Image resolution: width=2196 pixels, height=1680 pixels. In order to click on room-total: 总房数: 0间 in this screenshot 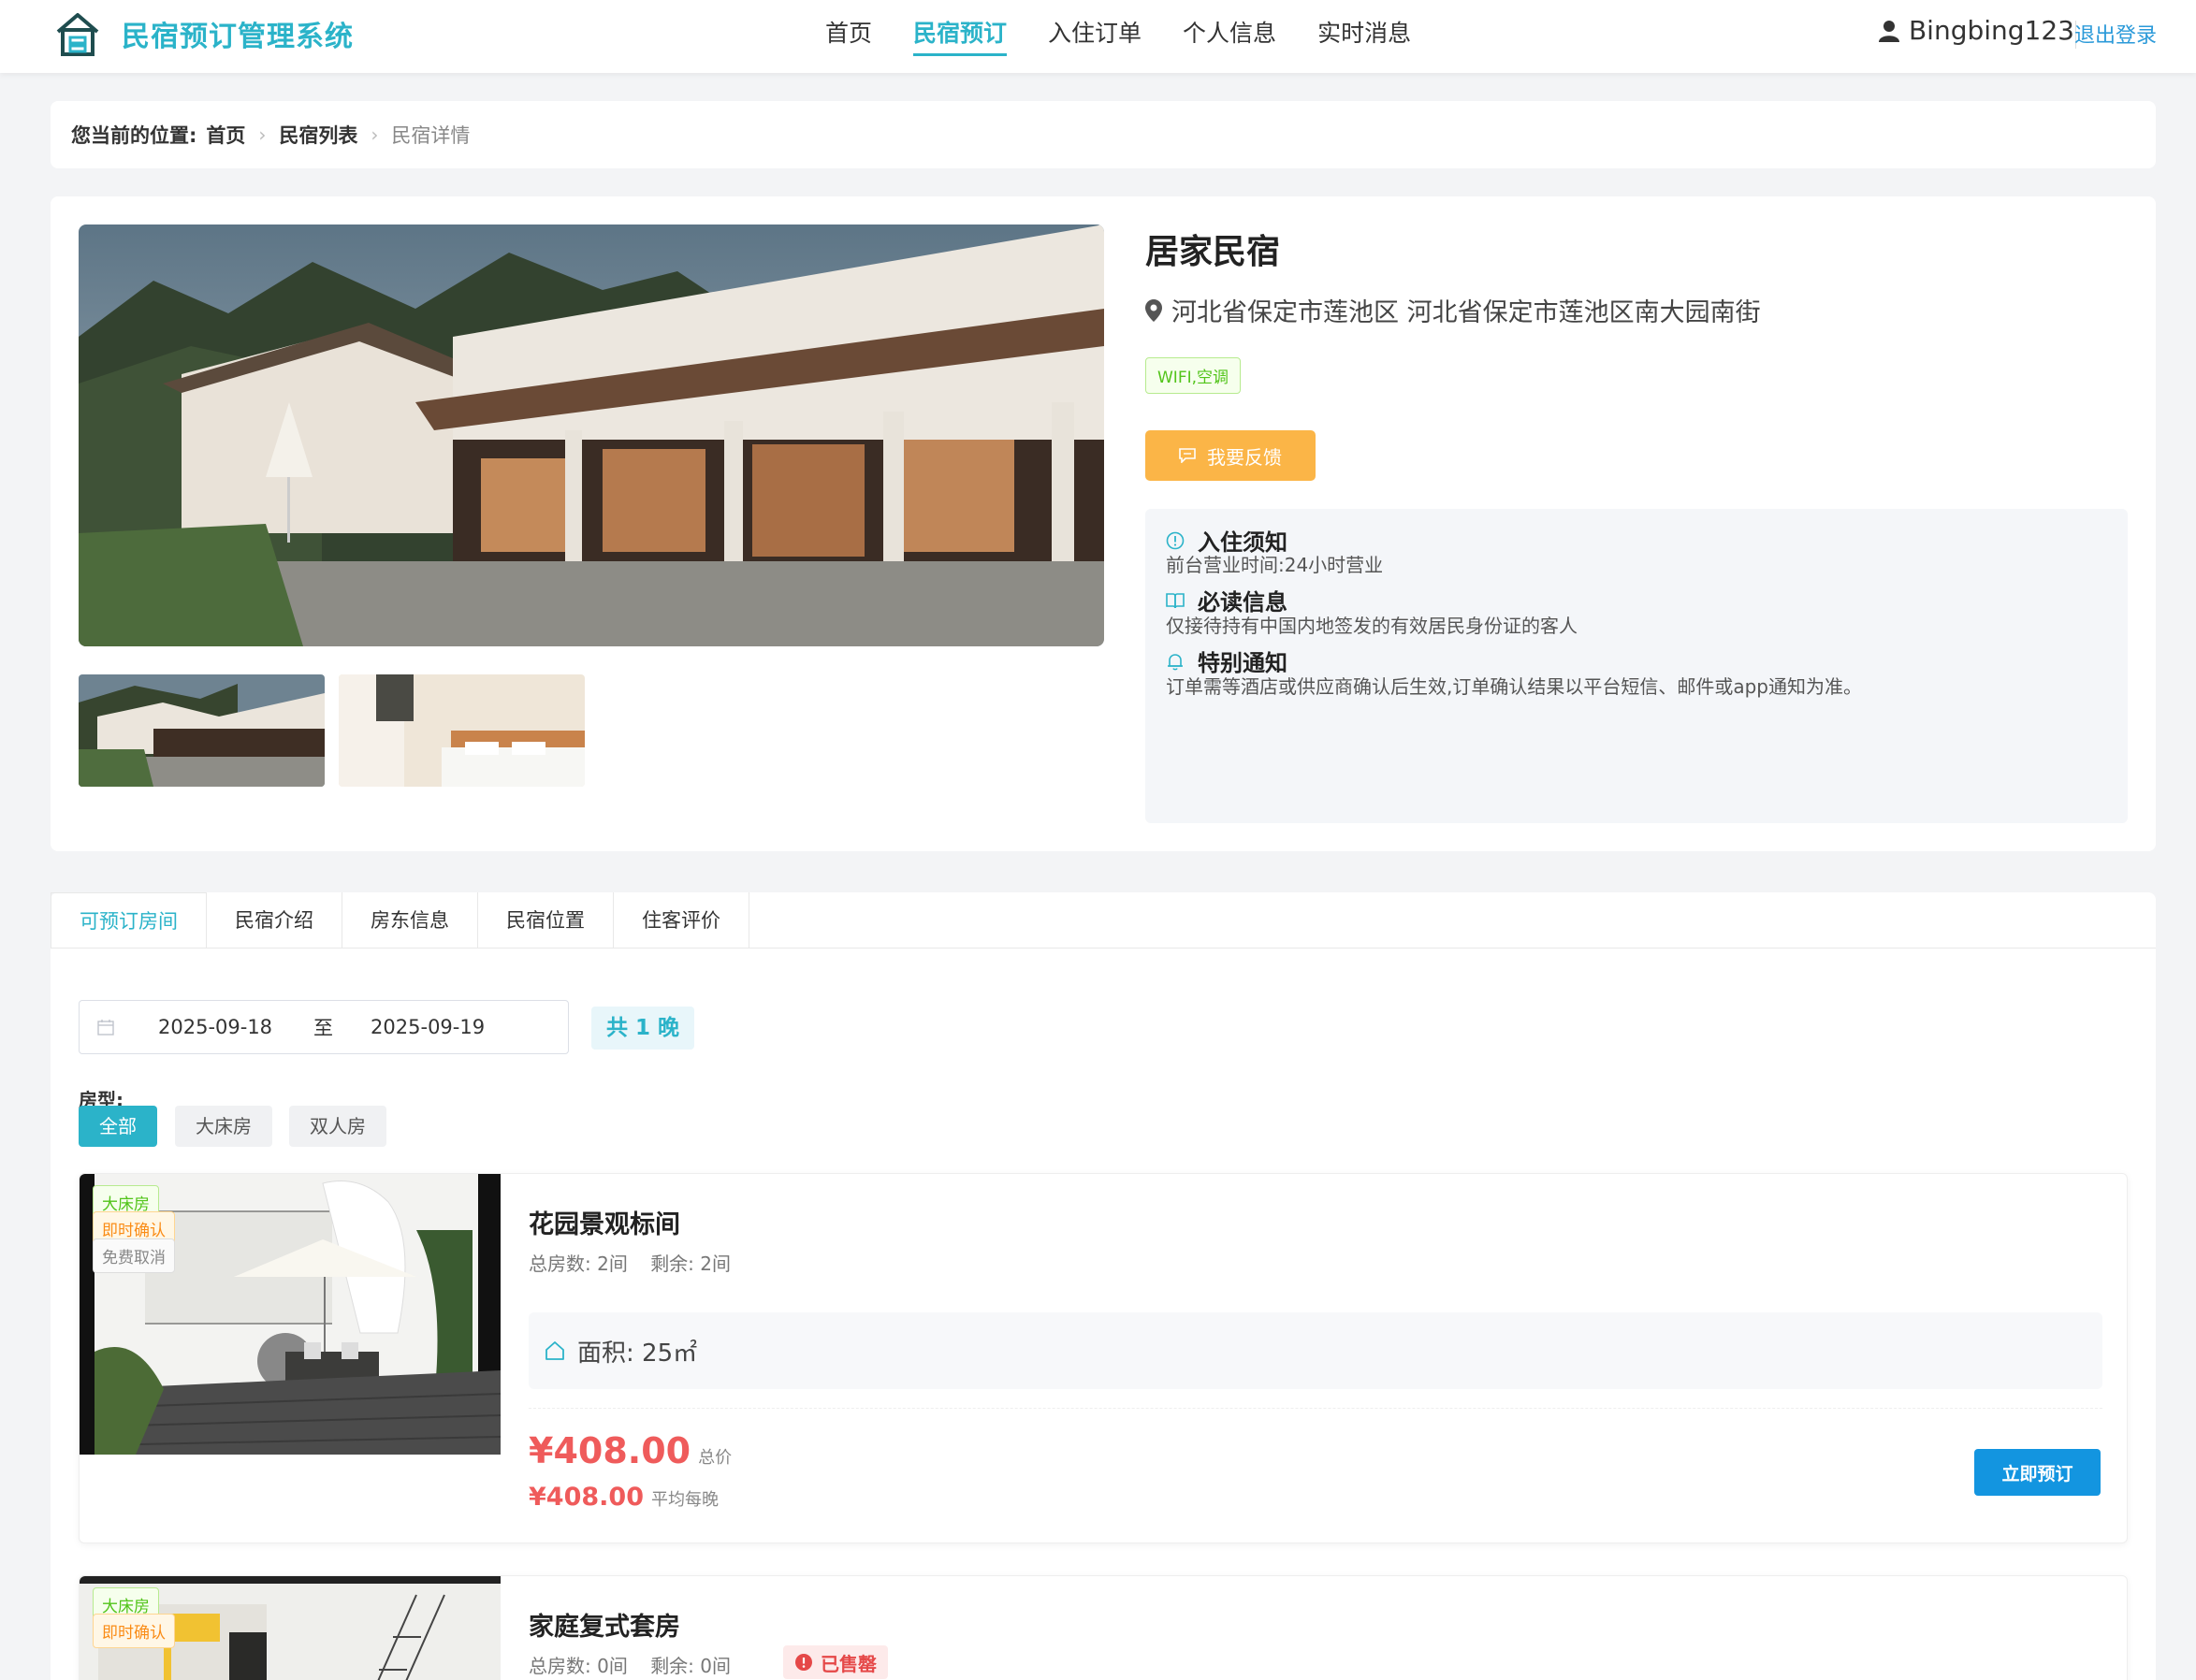, I will do `click(579, 1666)`.